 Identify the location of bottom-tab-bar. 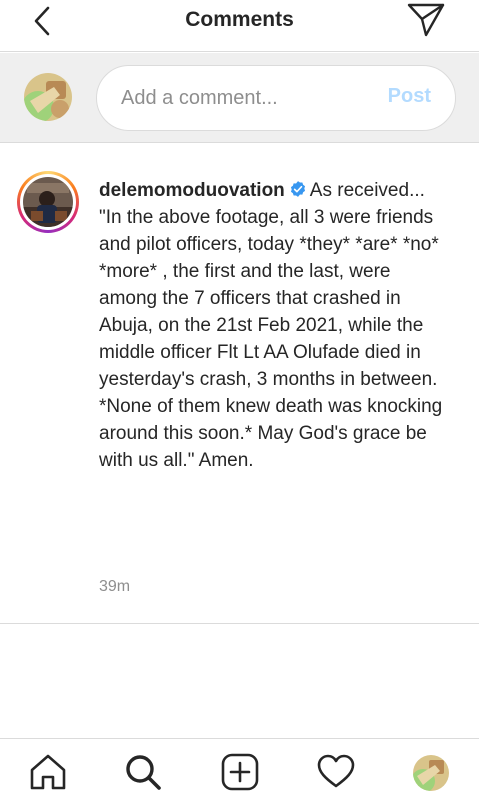
(239, 771).